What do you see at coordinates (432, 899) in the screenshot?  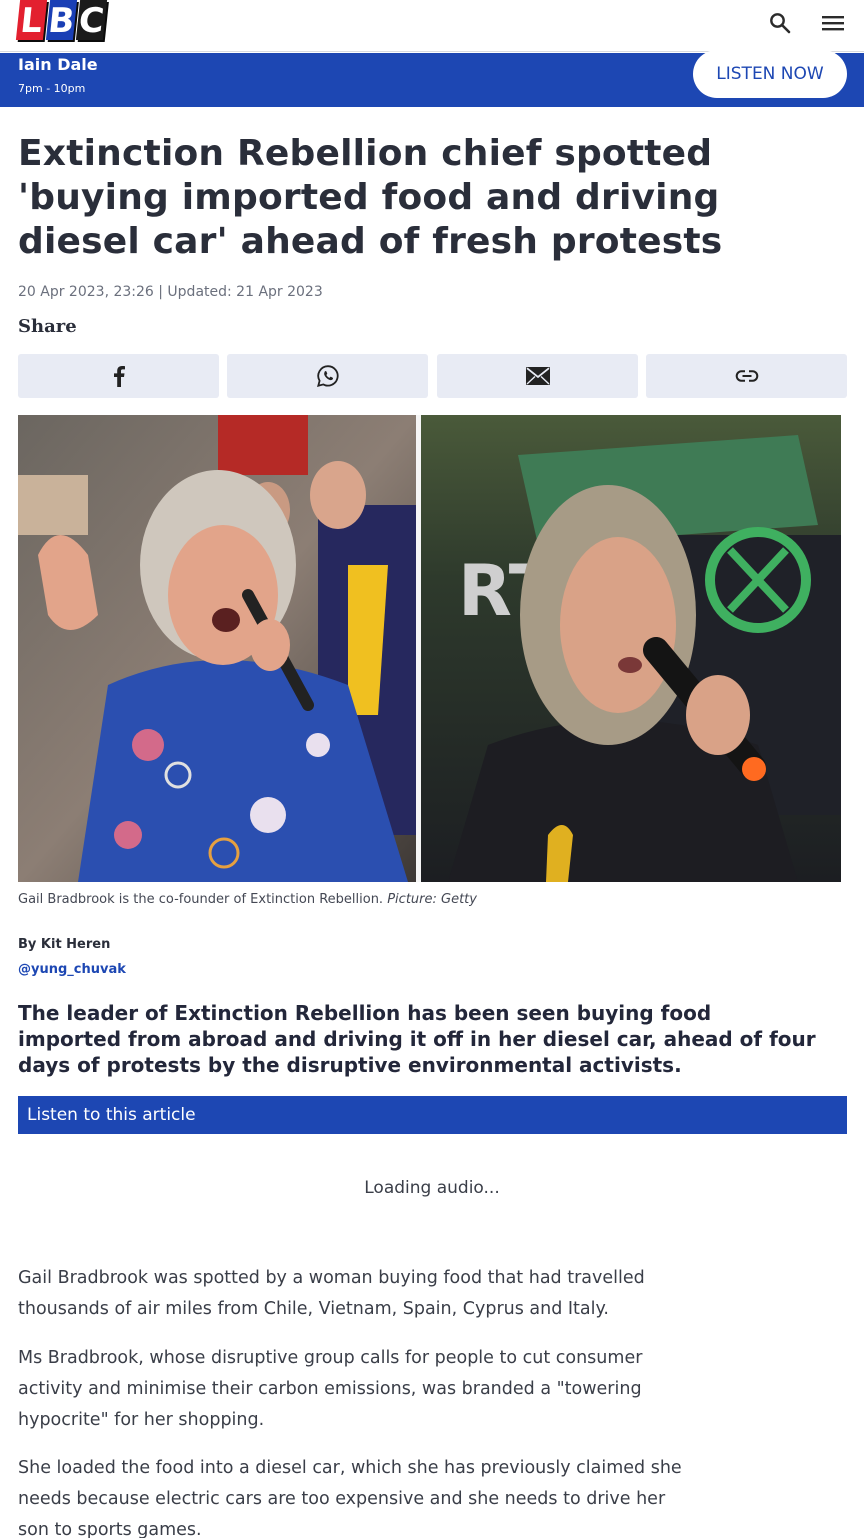 I see `caption-credit: Picture: Getty` at bounding box center [432, 899].